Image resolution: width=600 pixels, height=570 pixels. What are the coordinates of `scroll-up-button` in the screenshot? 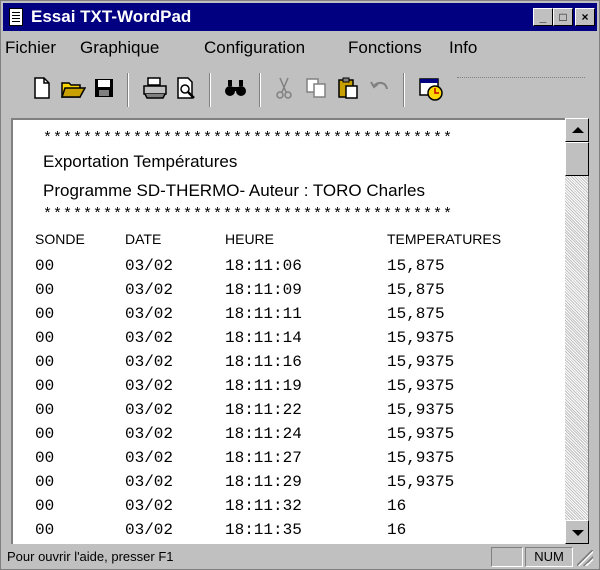 It's located at (577, 130).